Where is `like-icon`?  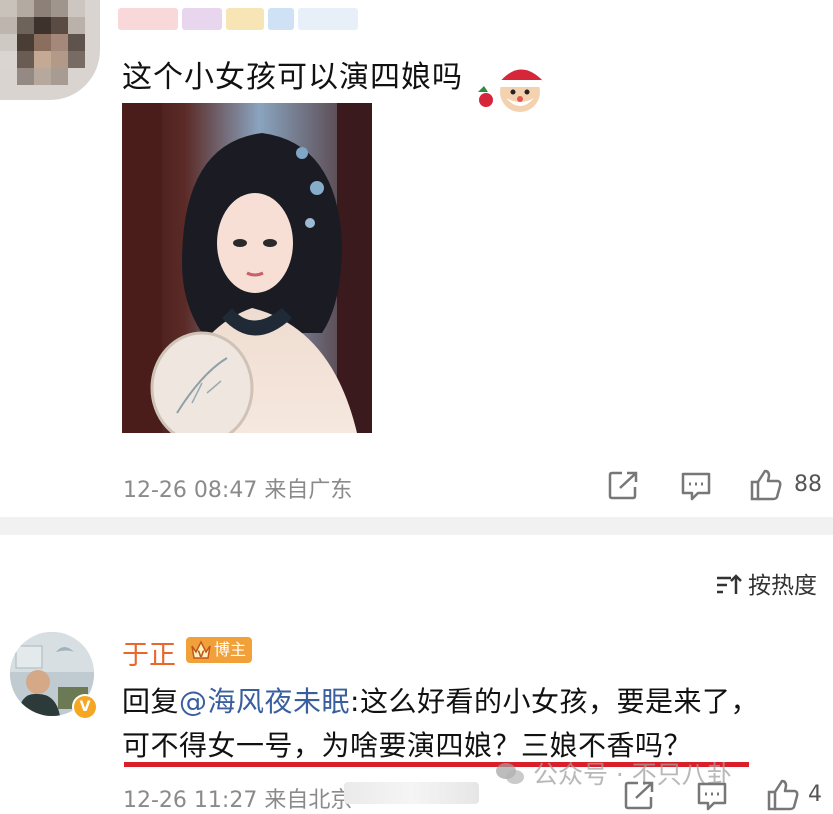
like-icon is located at coordinates (766, 485).